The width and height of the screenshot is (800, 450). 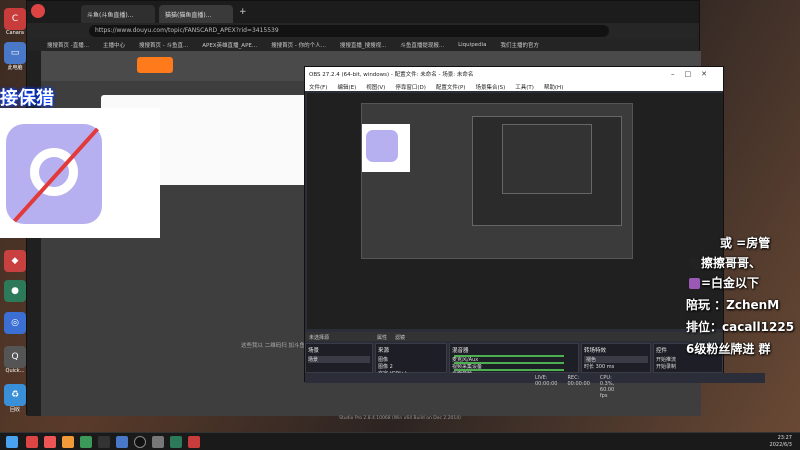 I want to click on menu-docks: 停靠窗口(D), so click(x=410, y=87).